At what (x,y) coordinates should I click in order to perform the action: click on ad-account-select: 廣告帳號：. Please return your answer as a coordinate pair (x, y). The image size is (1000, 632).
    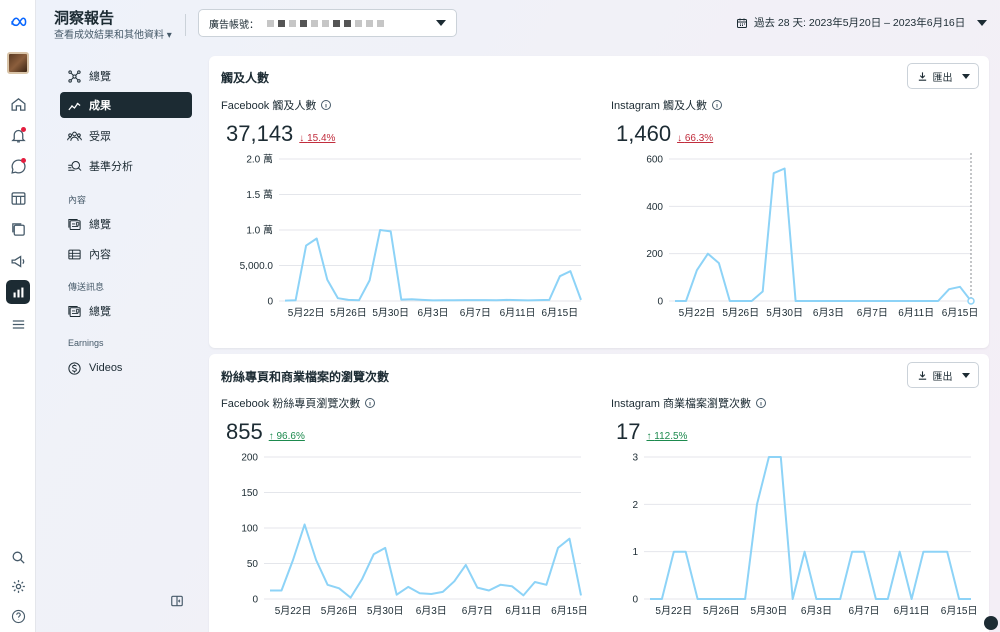
    Looking at the image, I should click on (327, 23).